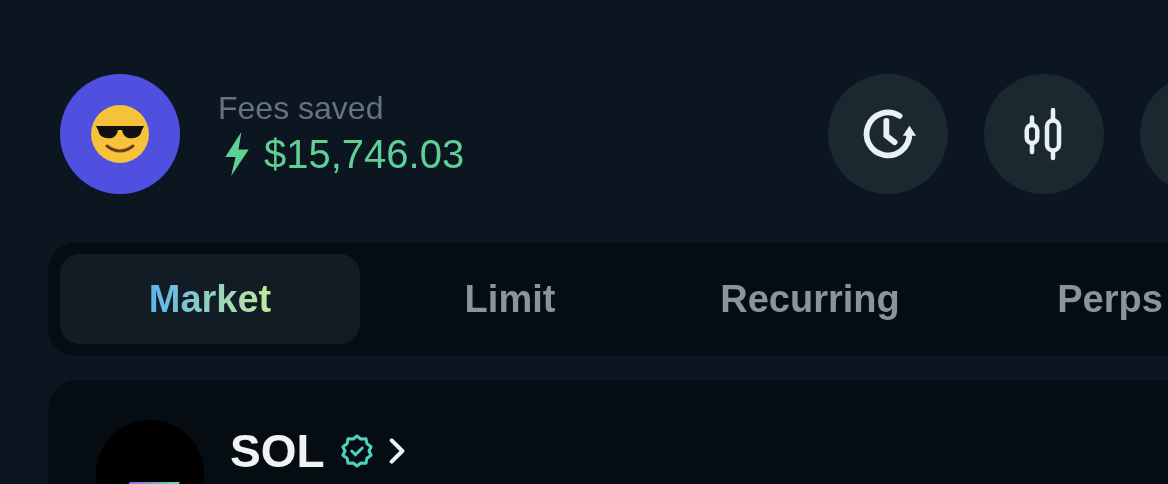 The height and width of the screenshot is (484, 1168). What do you see at coordinates (277, 451) in the screenshot?
I see `token-symbol: SOL` at bounding box center [277, 451].